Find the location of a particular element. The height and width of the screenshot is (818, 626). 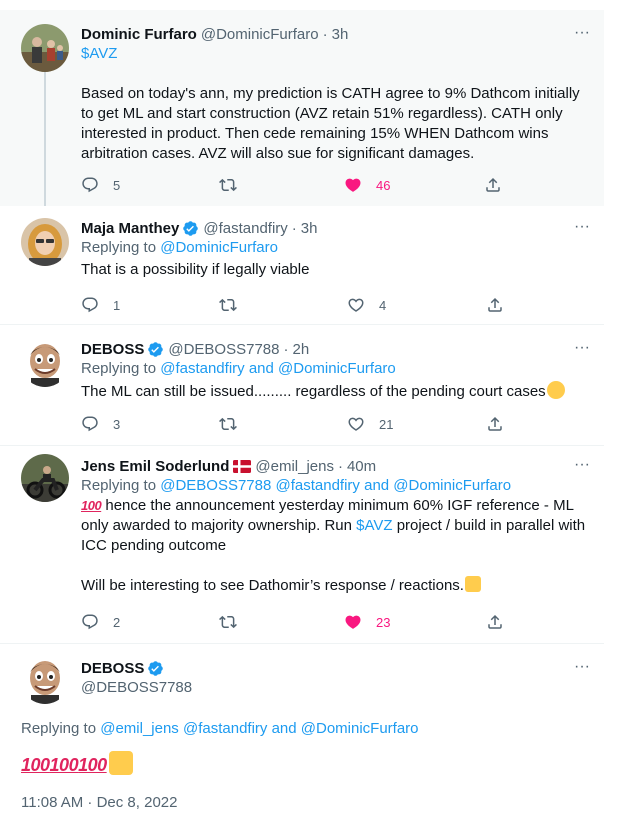

avatar-deboss is located at coordinates (45, 363).